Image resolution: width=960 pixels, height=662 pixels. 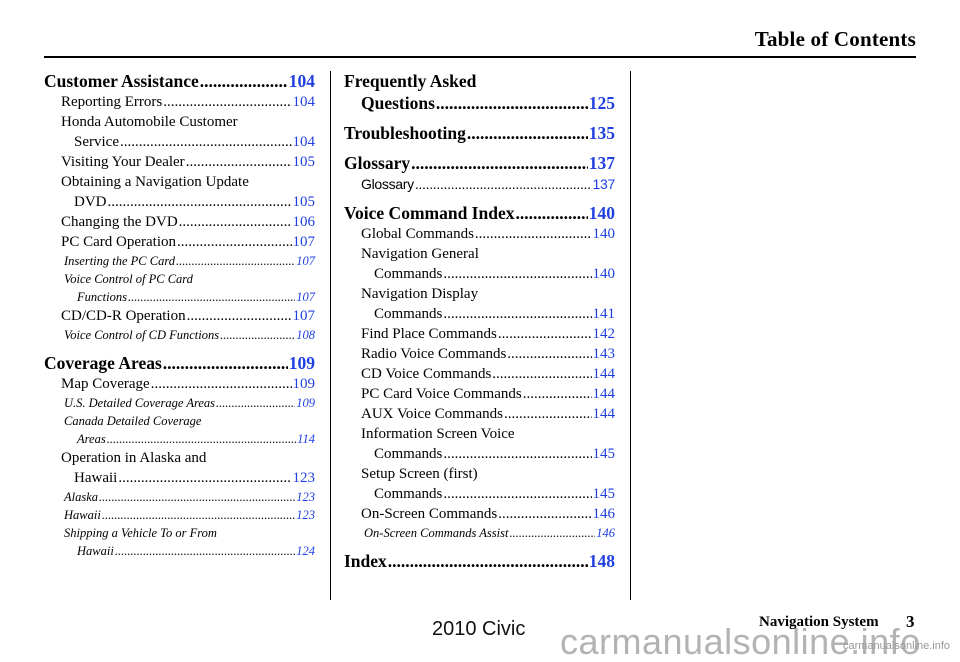 I want to click on entry-label: Coverage Areas, so click(x=103, y=363).